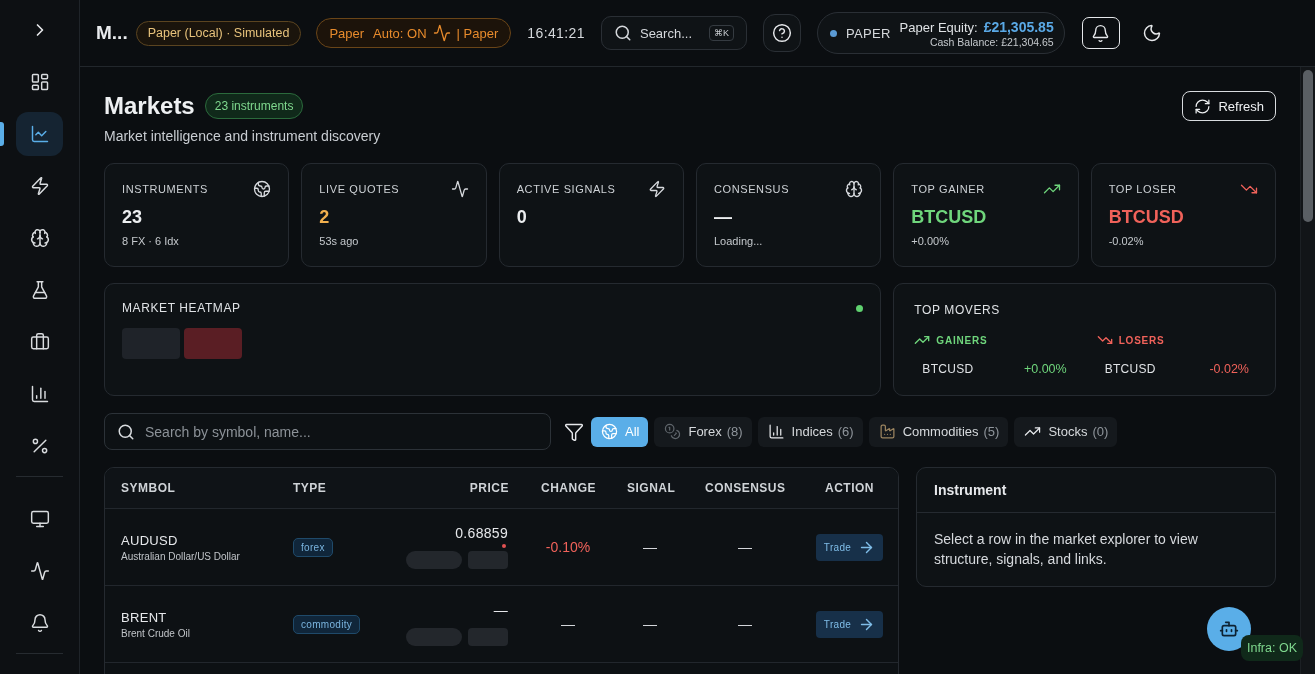 Image resolution: width=1315 pixels, height=674 pixels. I want to click on help-button, so click(781, 33).